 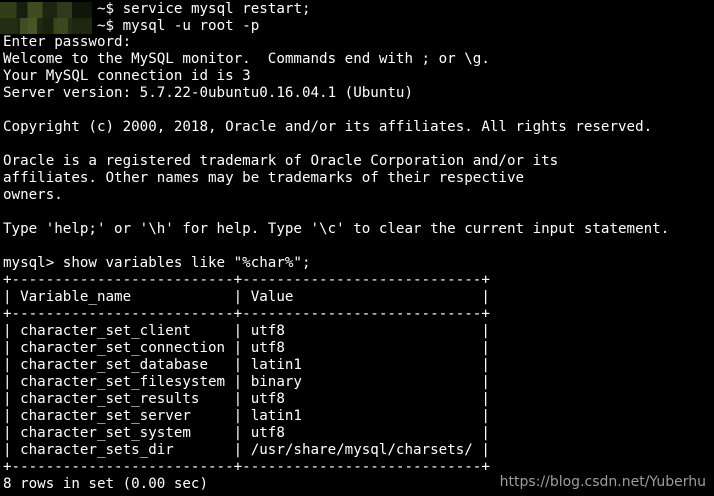 I want to click on terminal-line: Enter password:, so click(x=67, y=42).